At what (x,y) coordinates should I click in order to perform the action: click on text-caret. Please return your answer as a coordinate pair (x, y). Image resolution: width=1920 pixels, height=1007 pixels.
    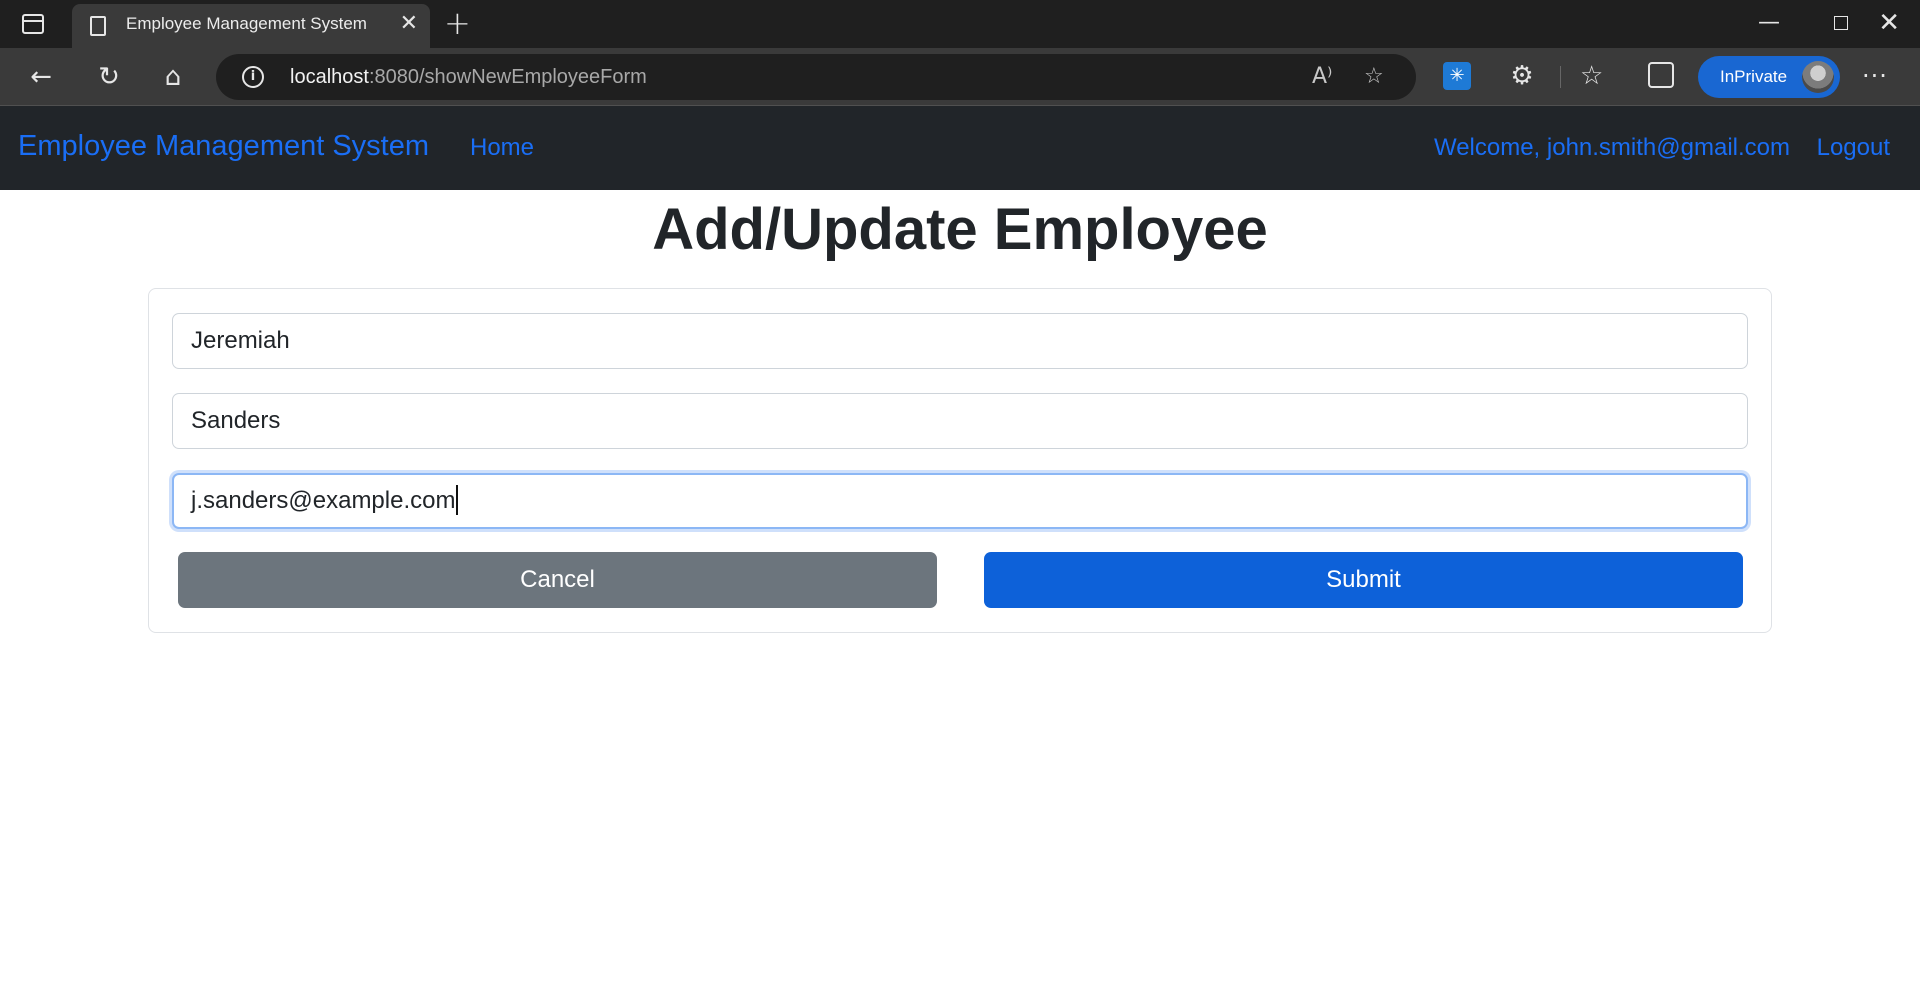
    Looking at the image, I should click on (457, 499).